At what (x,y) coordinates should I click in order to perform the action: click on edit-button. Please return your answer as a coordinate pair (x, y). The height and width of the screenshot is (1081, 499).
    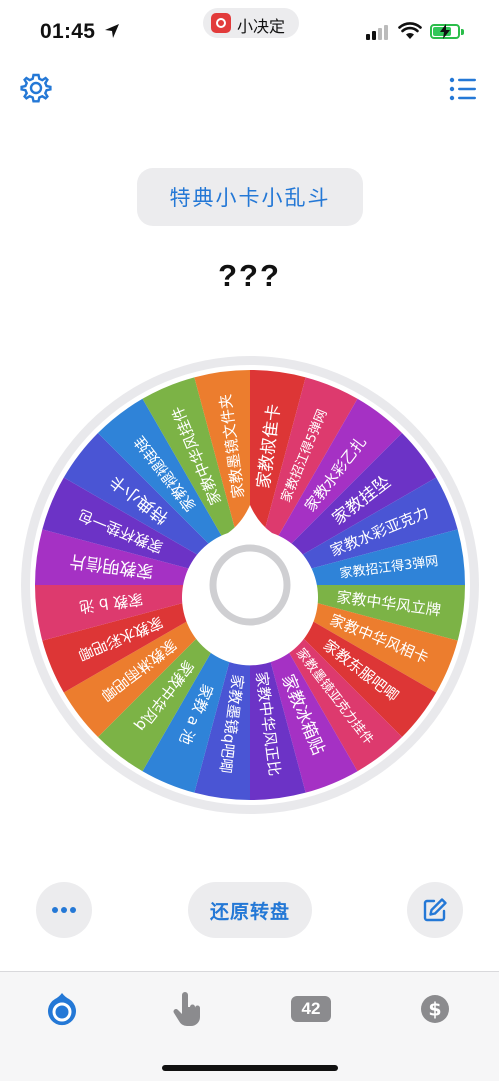
    Looking at the image, I should click on (435, 910).